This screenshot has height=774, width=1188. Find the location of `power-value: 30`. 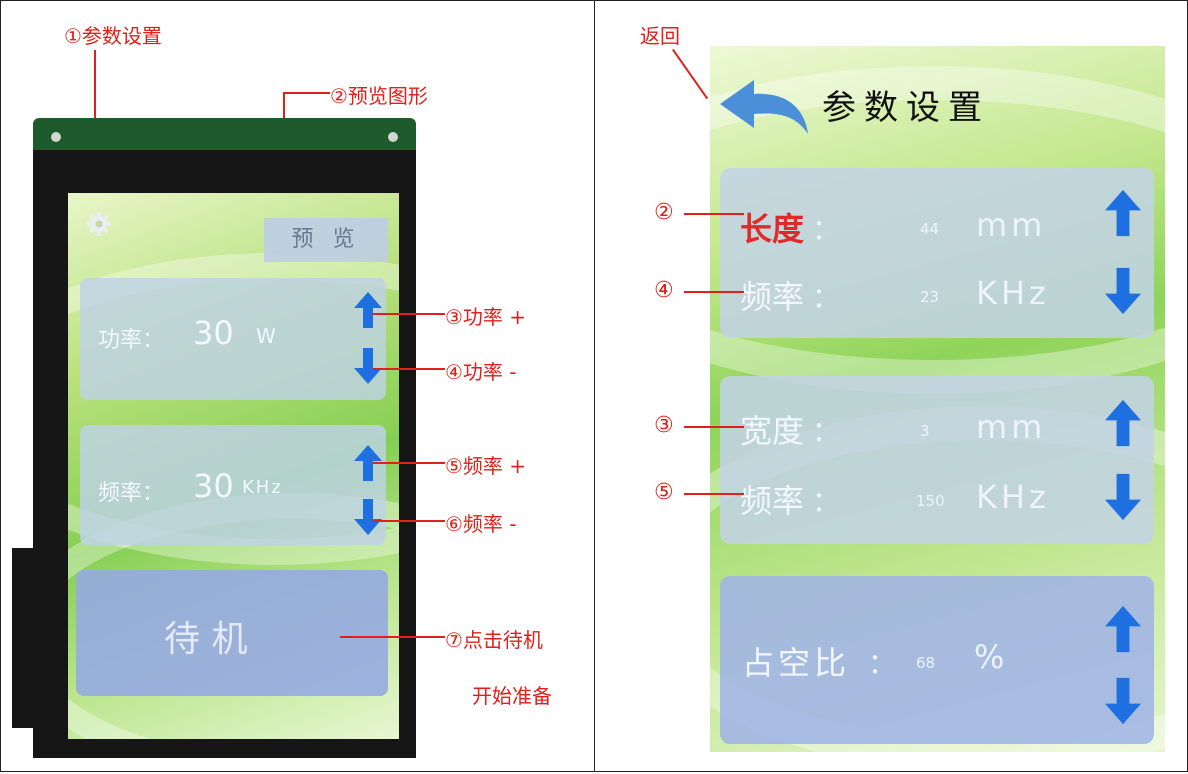

power-value: 30 is located at coordinates (213, 333).